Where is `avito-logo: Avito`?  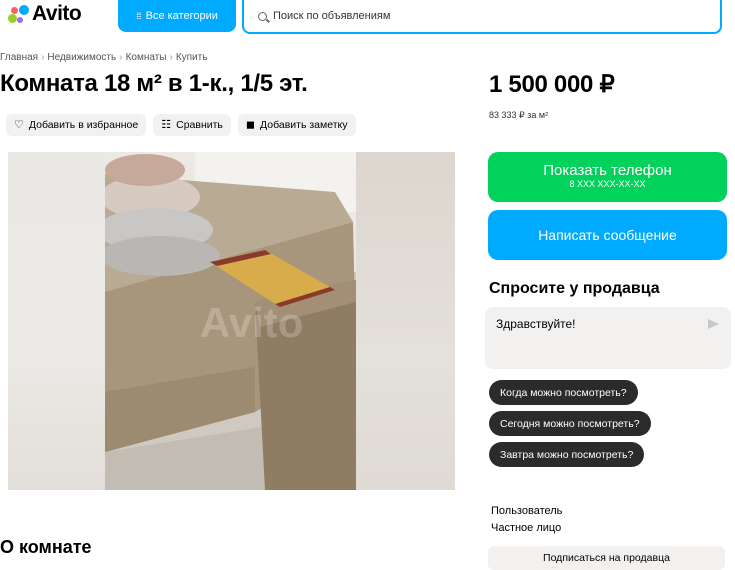 avito-logo: Avito is located at coordinates (45, 14).